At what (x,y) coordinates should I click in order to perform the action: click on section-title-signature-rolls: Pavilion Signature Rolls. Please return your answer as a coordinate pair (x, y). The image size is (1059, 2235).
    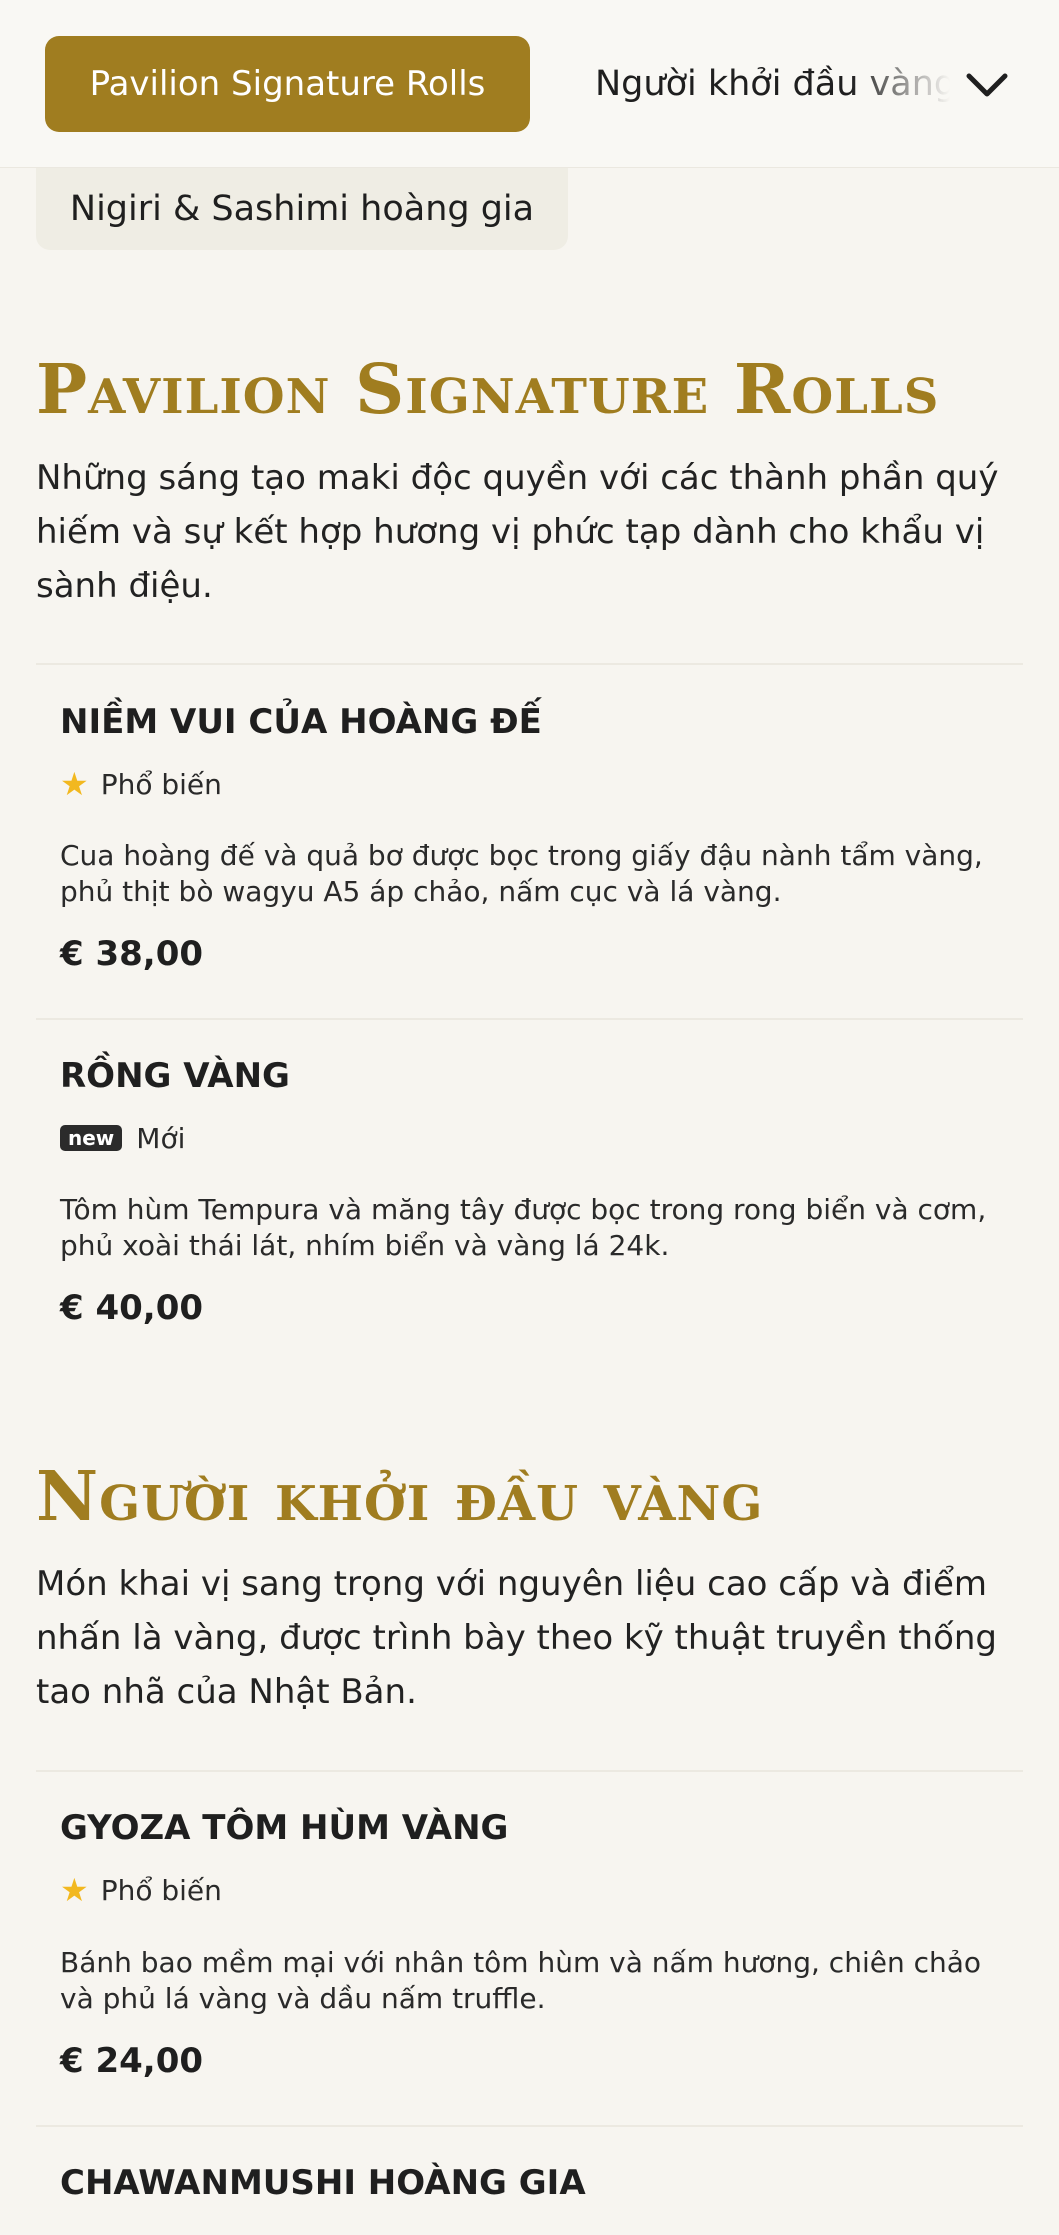
    Looking at the image, I should click on (488, 390).